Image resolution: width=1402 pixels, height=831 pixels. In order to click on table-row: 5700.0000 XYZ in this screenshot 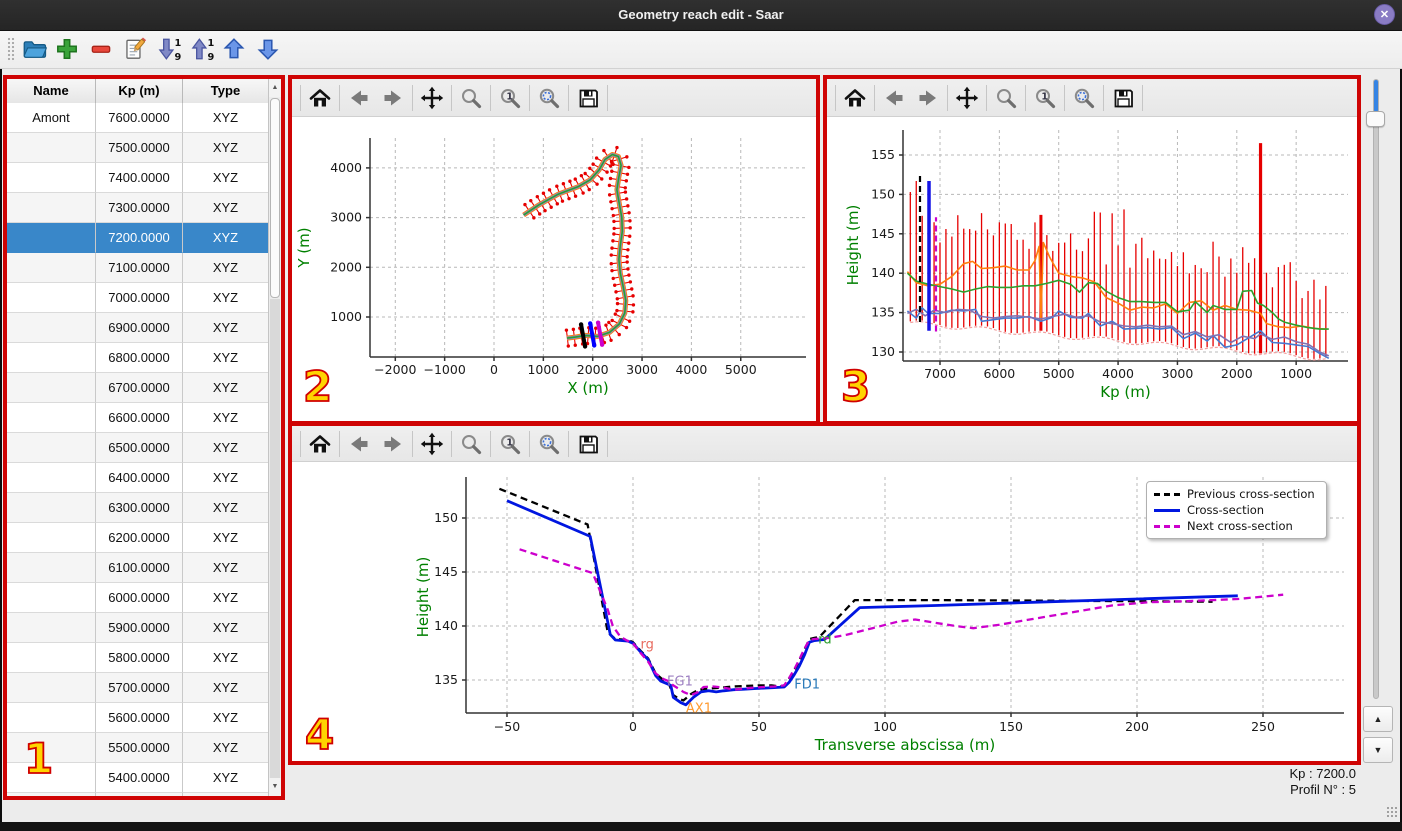, I will do `click(137, 688)`.